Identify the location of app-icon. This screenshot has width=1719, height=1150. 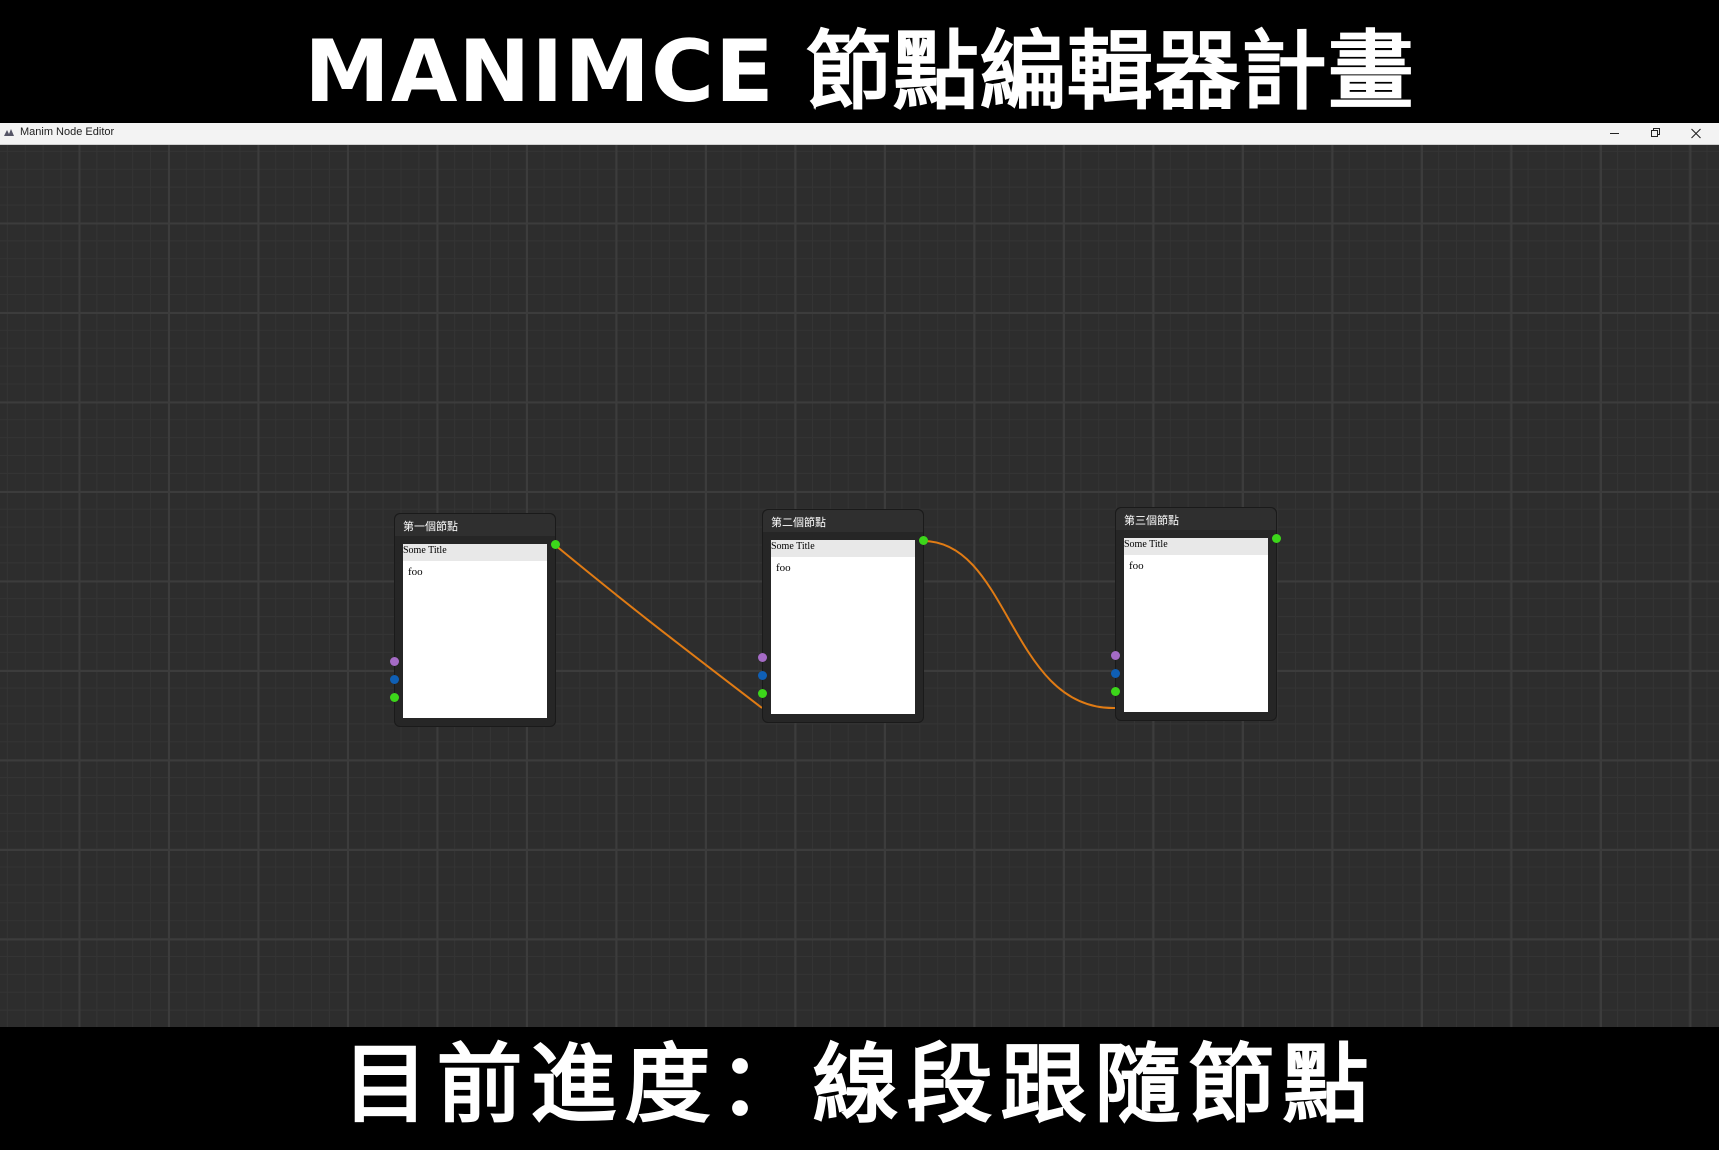
(9, 132).